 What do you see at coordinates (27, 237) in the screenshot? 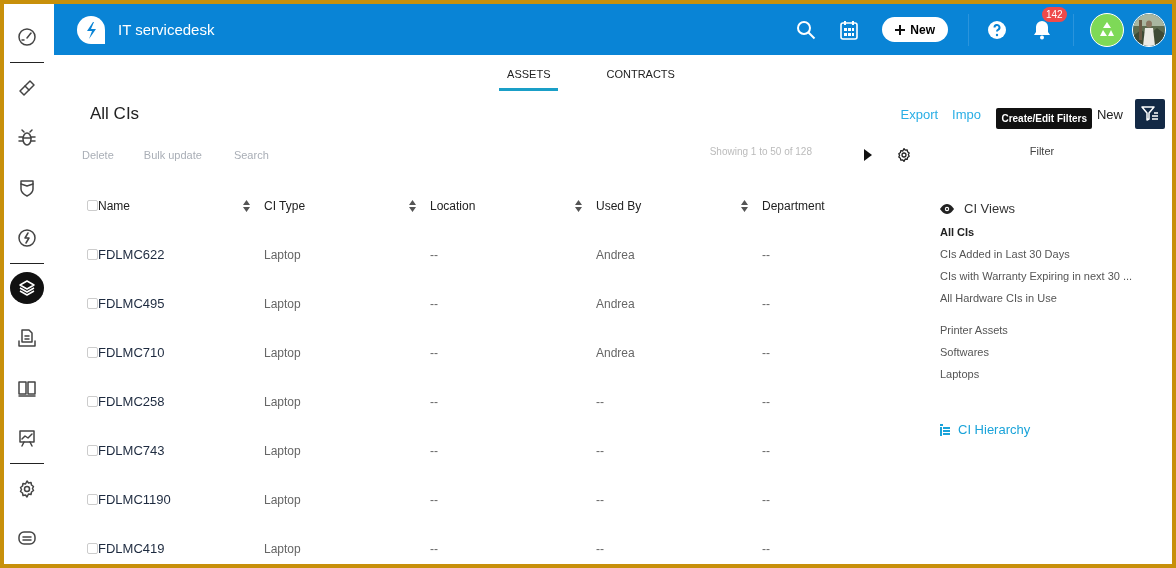
I see `lightning-icon` at bounding box center [27, 237].